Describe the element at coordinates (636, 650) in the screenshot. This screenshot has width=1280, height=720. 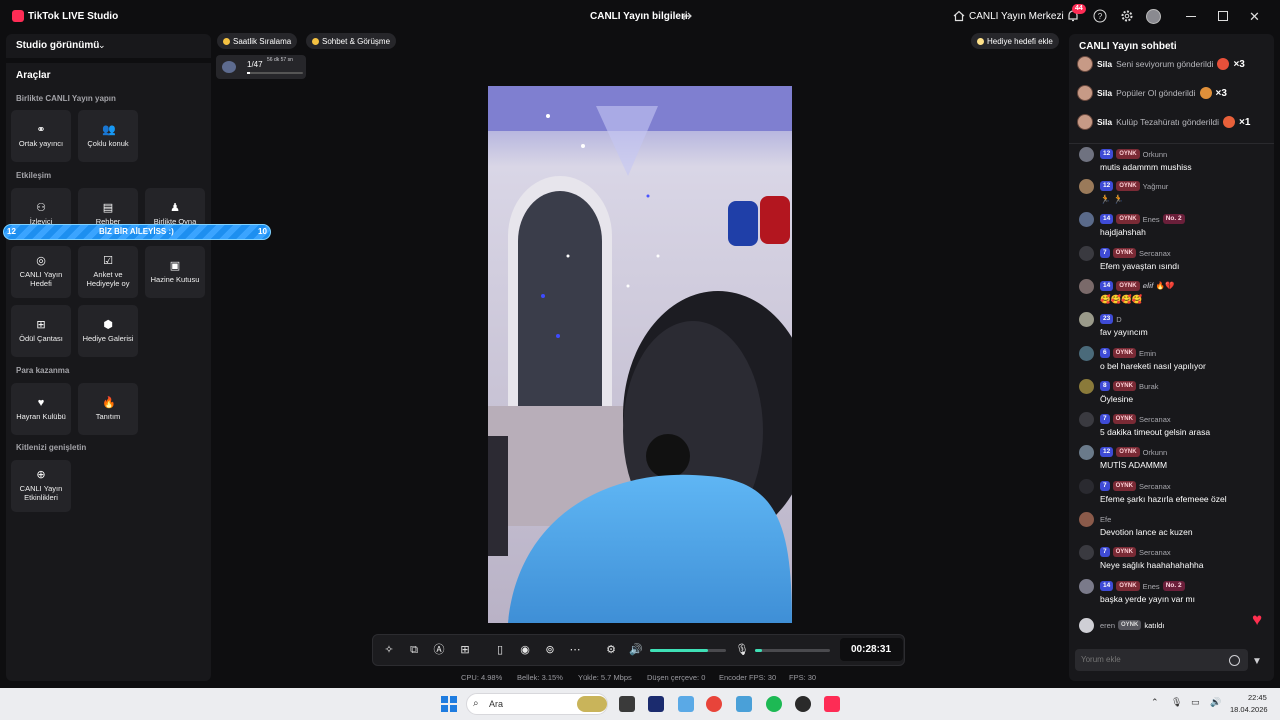
I see `speaker-icon: 🔊` at that location.